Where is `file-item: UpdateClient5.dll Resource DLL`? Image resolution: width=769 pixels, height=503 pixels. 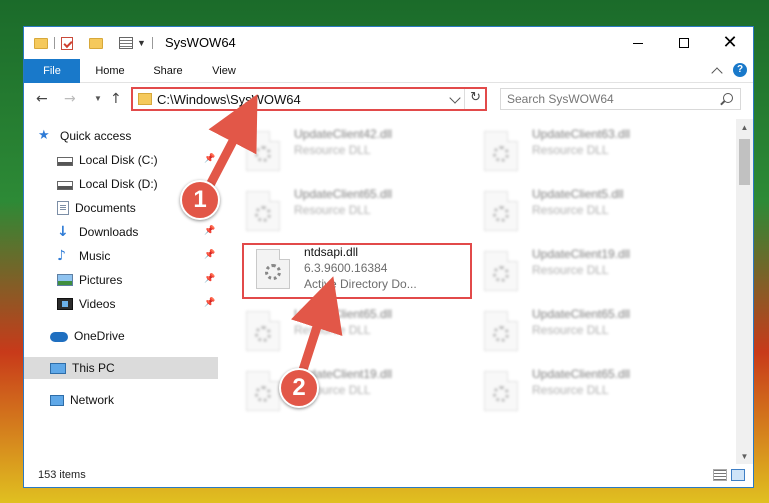 file-item: UpdateClient5.dll Resource DLL is located at coordinates (592, 210).